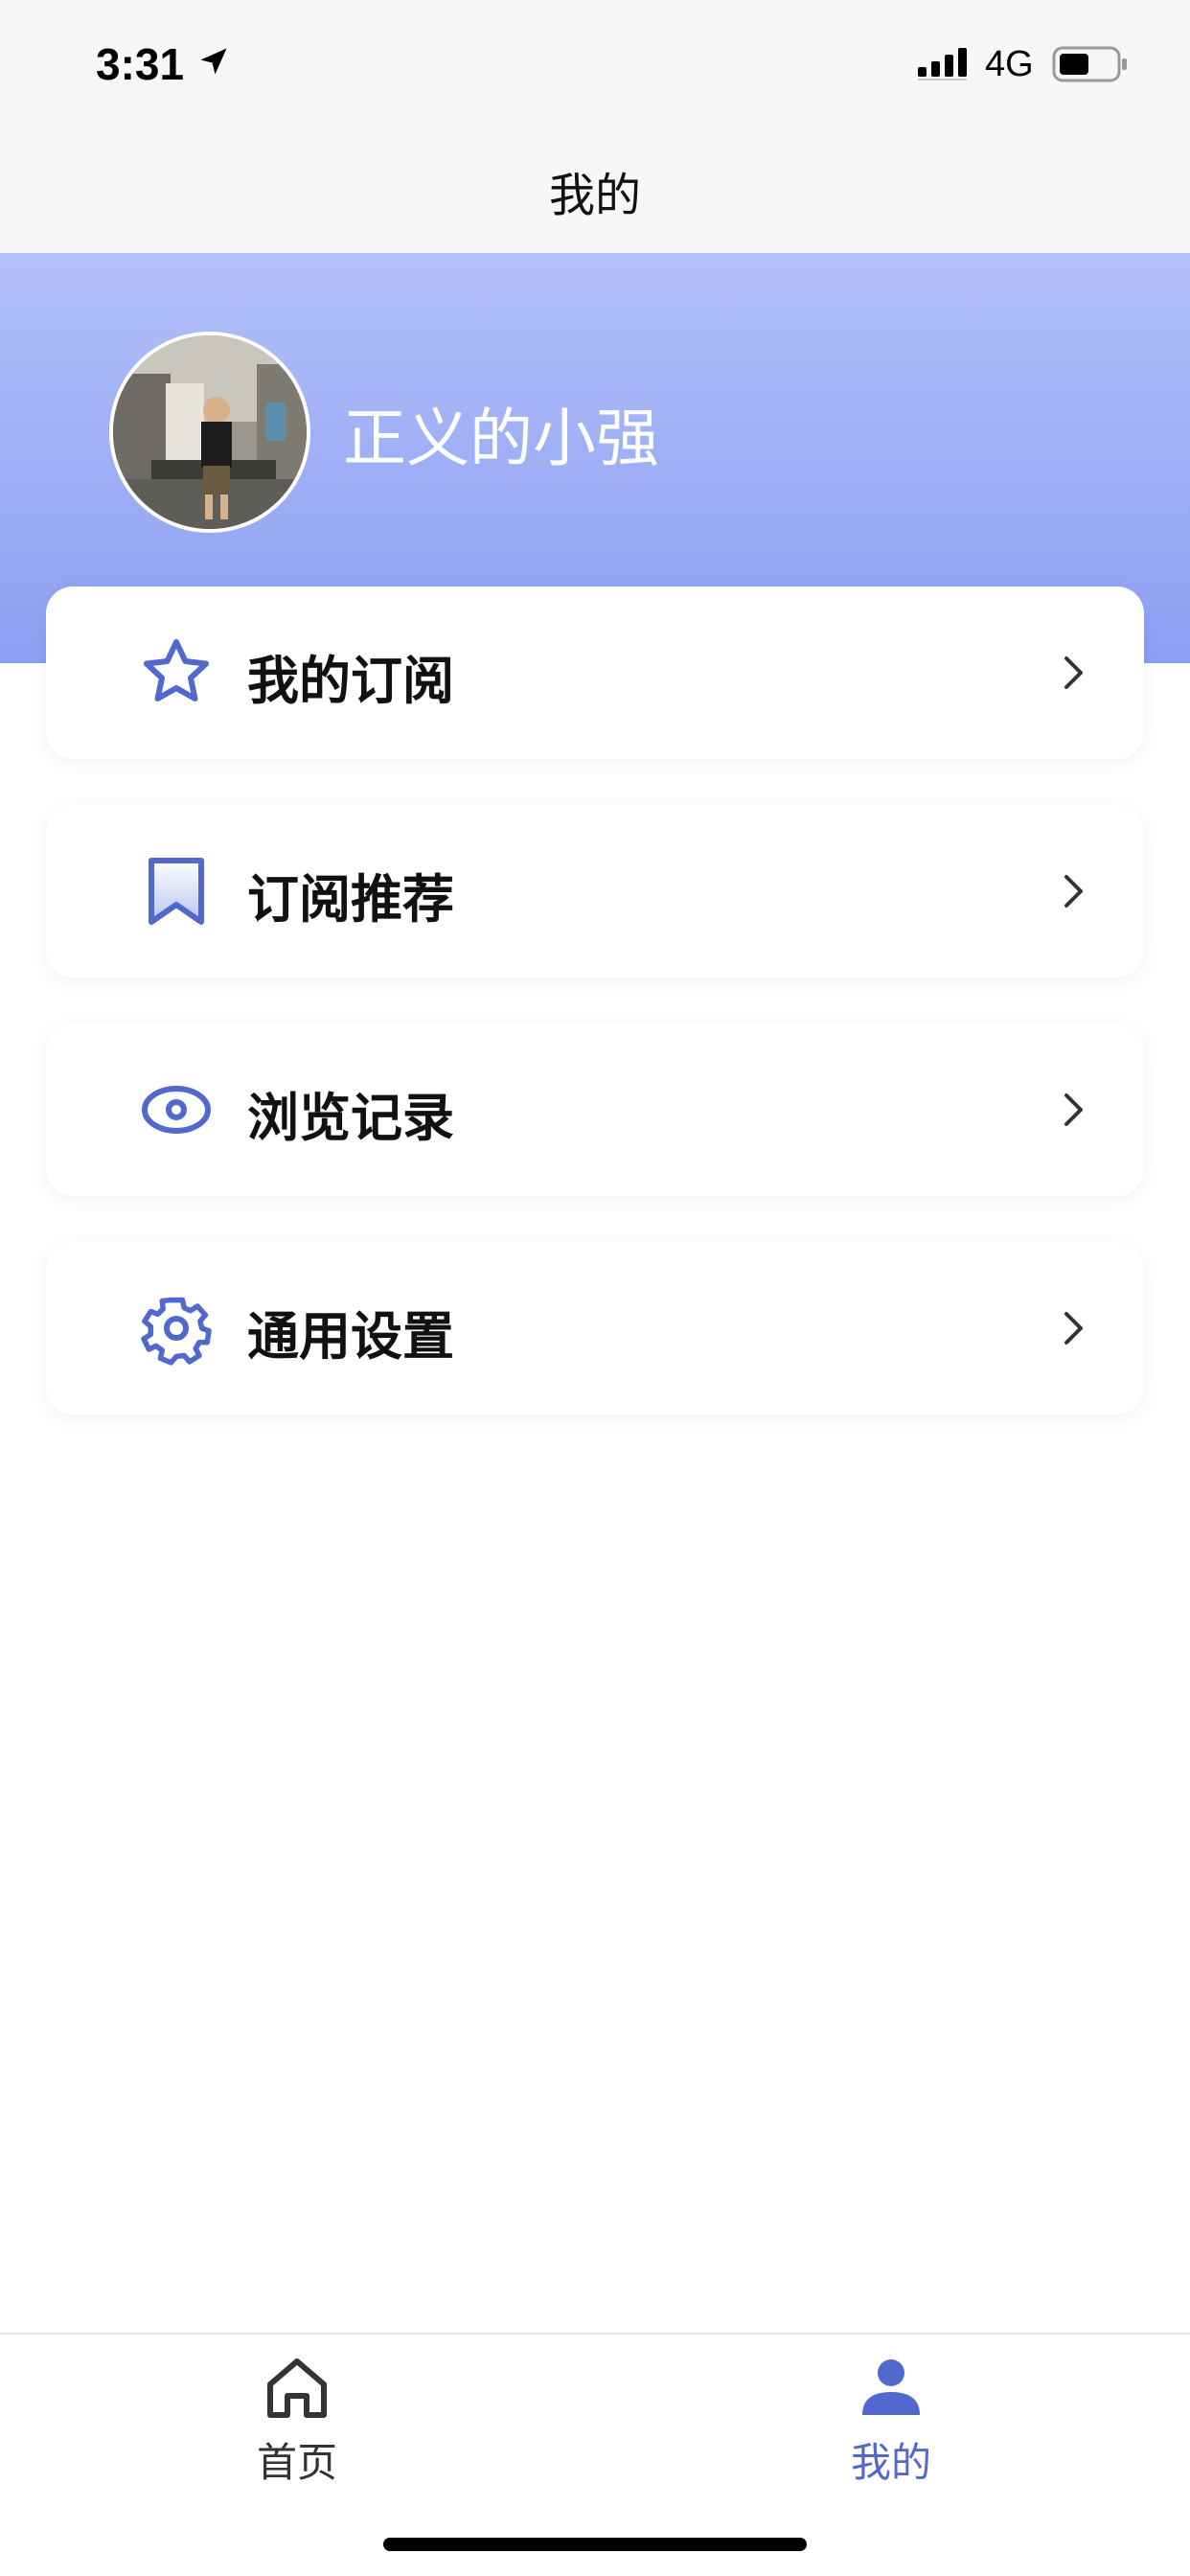  I want to click on tab-label: 首页, so click(296, 2463).